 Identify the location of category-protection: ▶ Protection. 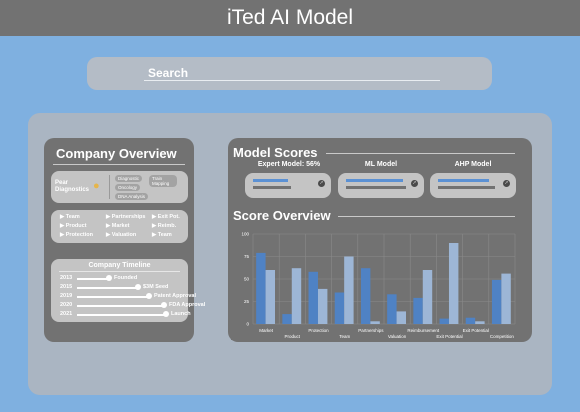
(76, 235).